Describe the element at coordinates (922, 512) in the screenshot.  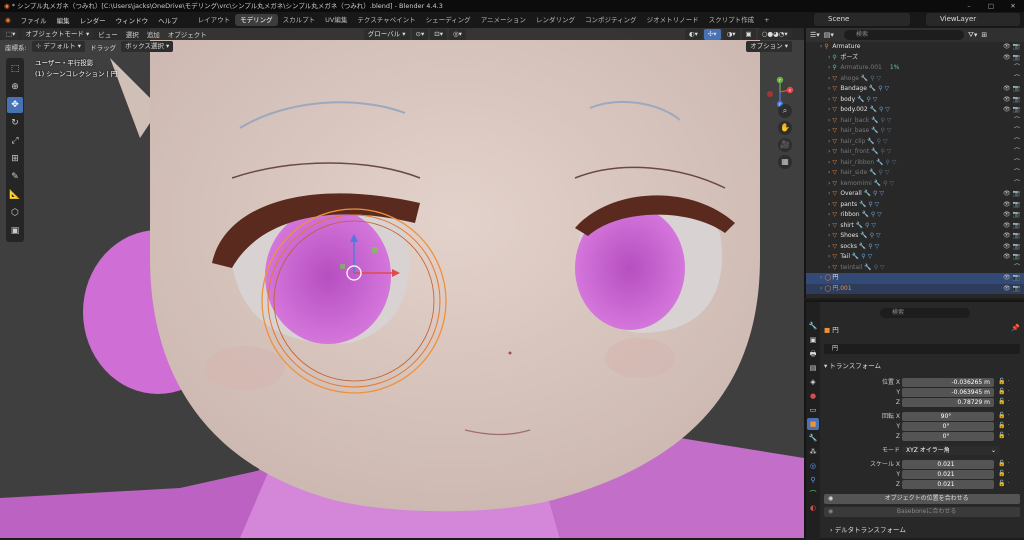
I see `match-bone-button: ◉ Baseboneに合わせる` at that location.